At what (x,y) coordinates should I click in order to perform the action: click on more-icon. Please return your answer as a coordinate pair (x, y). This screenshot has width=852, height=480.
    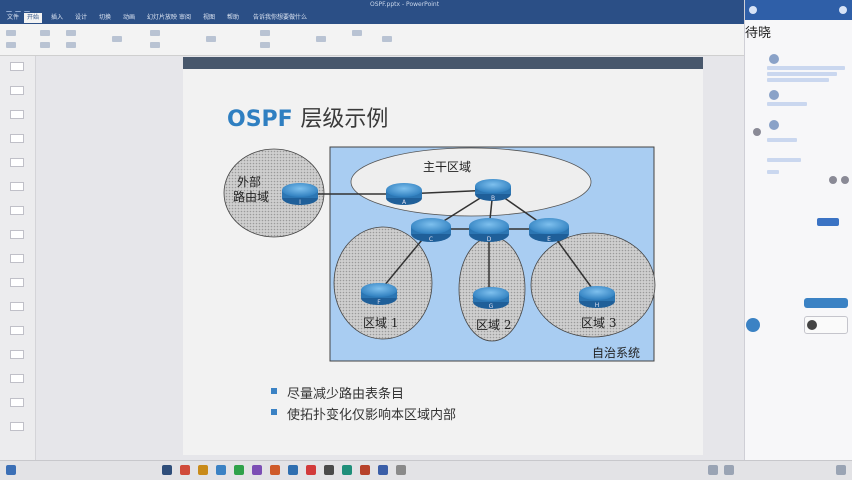
    Looking at the image, I should click on (845, 180).